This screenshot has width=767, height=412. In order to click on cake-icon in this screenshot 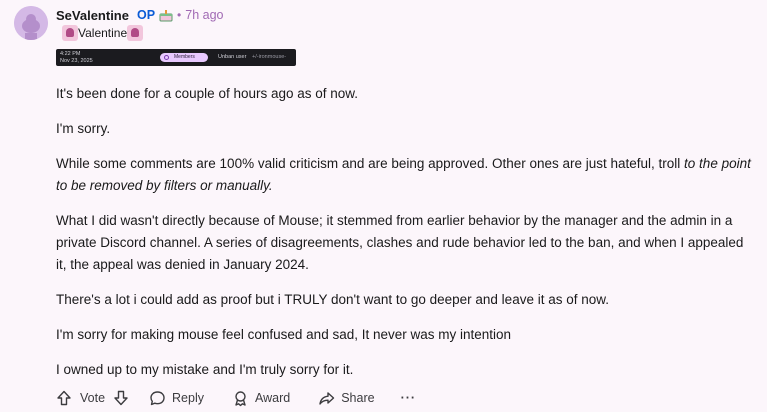, I will do `click(166, 15)`.